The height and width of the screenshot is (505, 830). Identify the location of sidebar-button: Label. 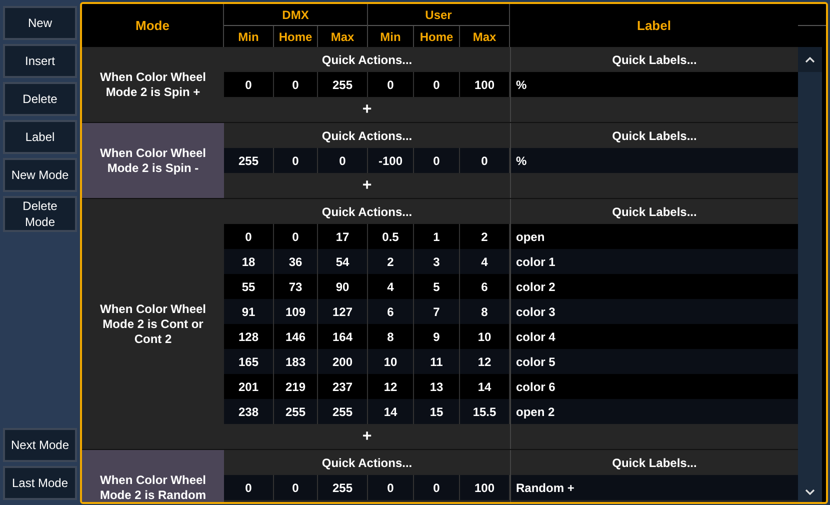
(40, 137).